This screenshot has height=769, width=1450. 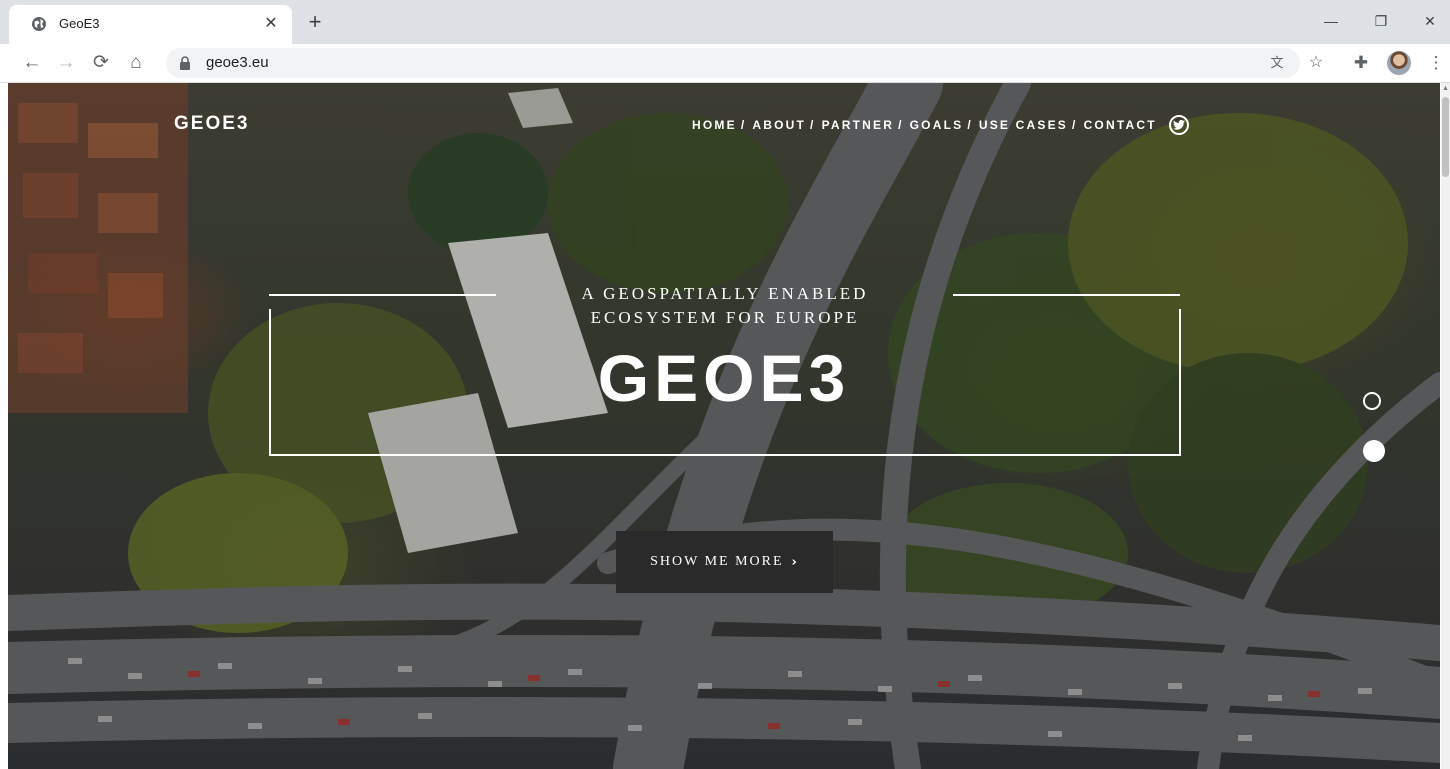 What do you see at coordinates (211, 124) in the screenshot?
I see `site-logo: GEOE3` at bounding box center [211, 124].